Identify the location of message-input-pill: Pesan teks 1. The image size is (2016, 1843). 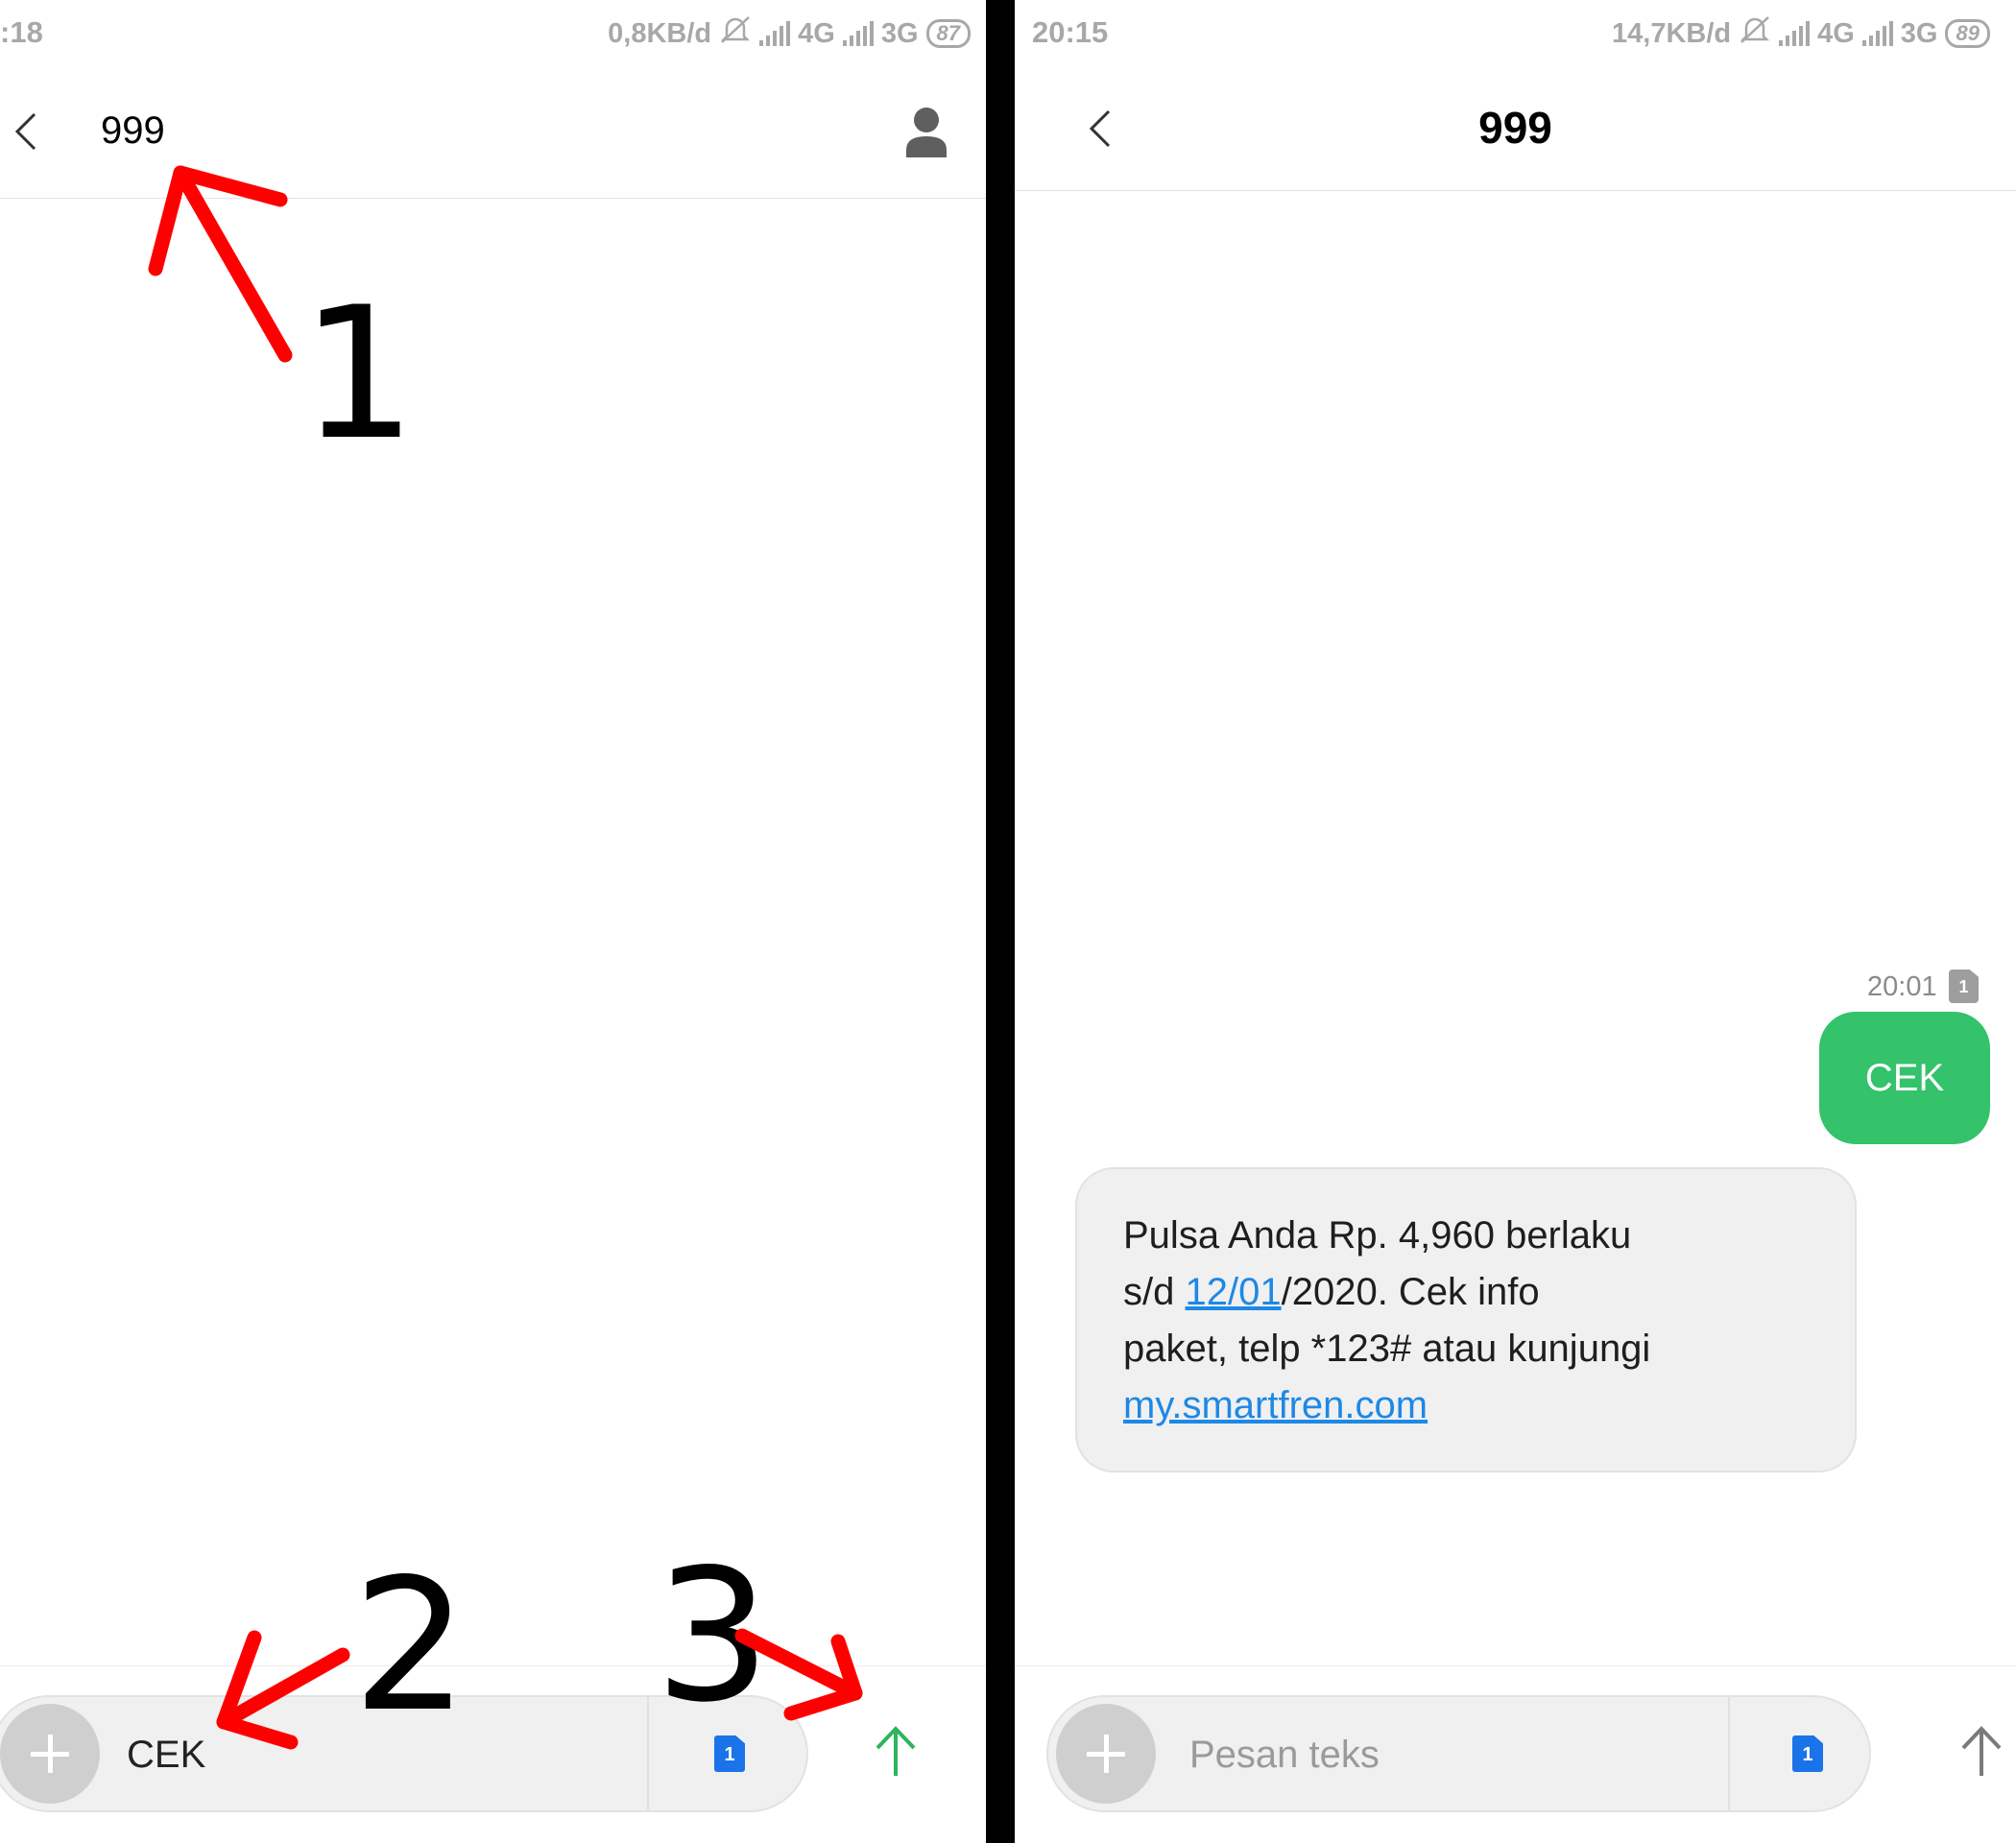
(1458, 1753).